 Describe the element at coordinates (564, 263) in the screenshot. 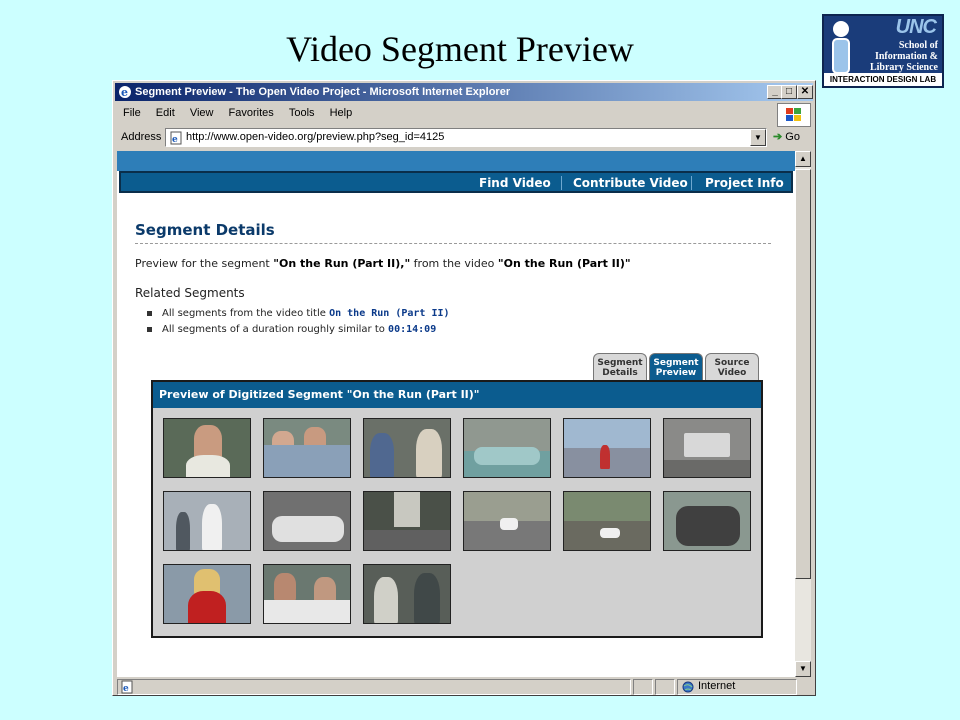

I see `video-name: "On the Run (Part II)"` at that location.